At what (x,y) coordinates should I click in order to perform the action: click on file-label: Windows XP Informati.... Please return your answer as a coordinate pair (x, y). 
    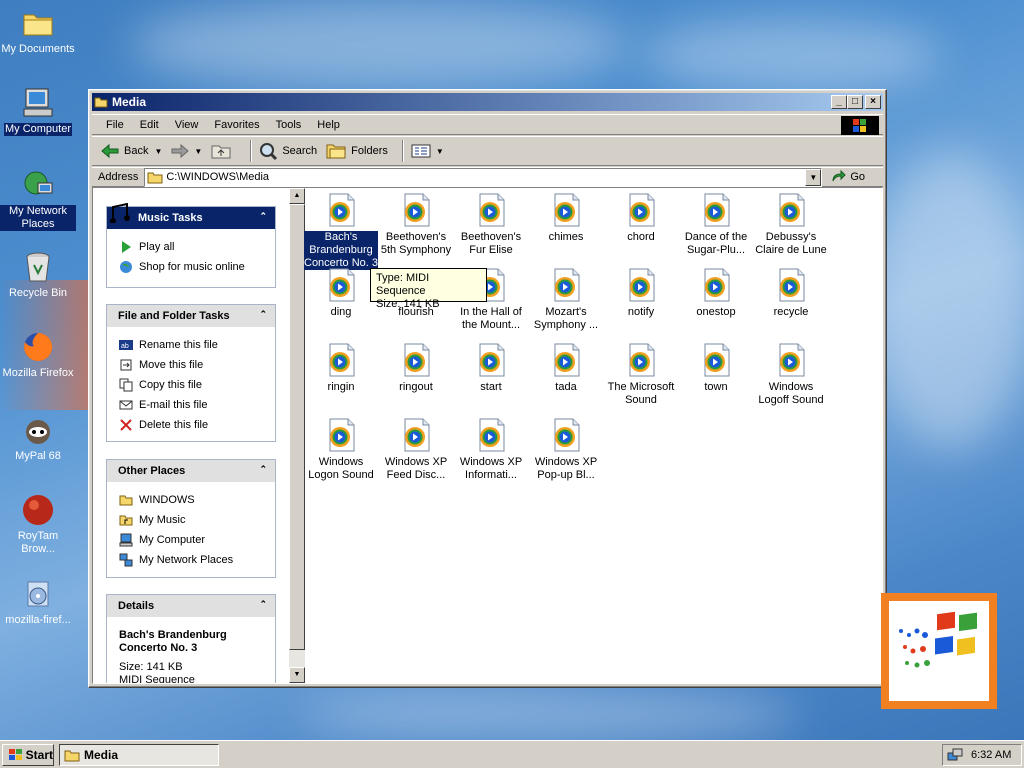
    Looking at the image, I should click on (491, 468).